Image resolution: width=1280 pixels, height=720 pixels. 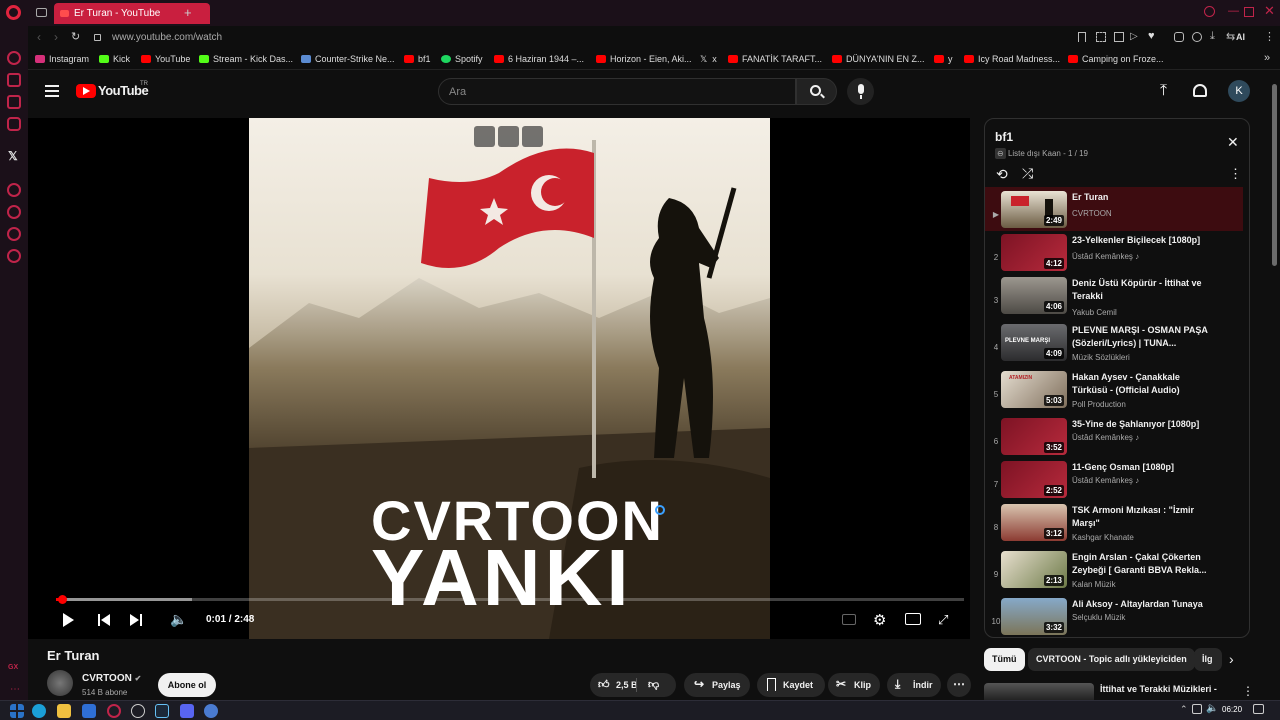 What do you see at coordinates (708, 59) in the screenshot?
I see `bookmark-item: 𝕏x` at bounding box center [708, 59].